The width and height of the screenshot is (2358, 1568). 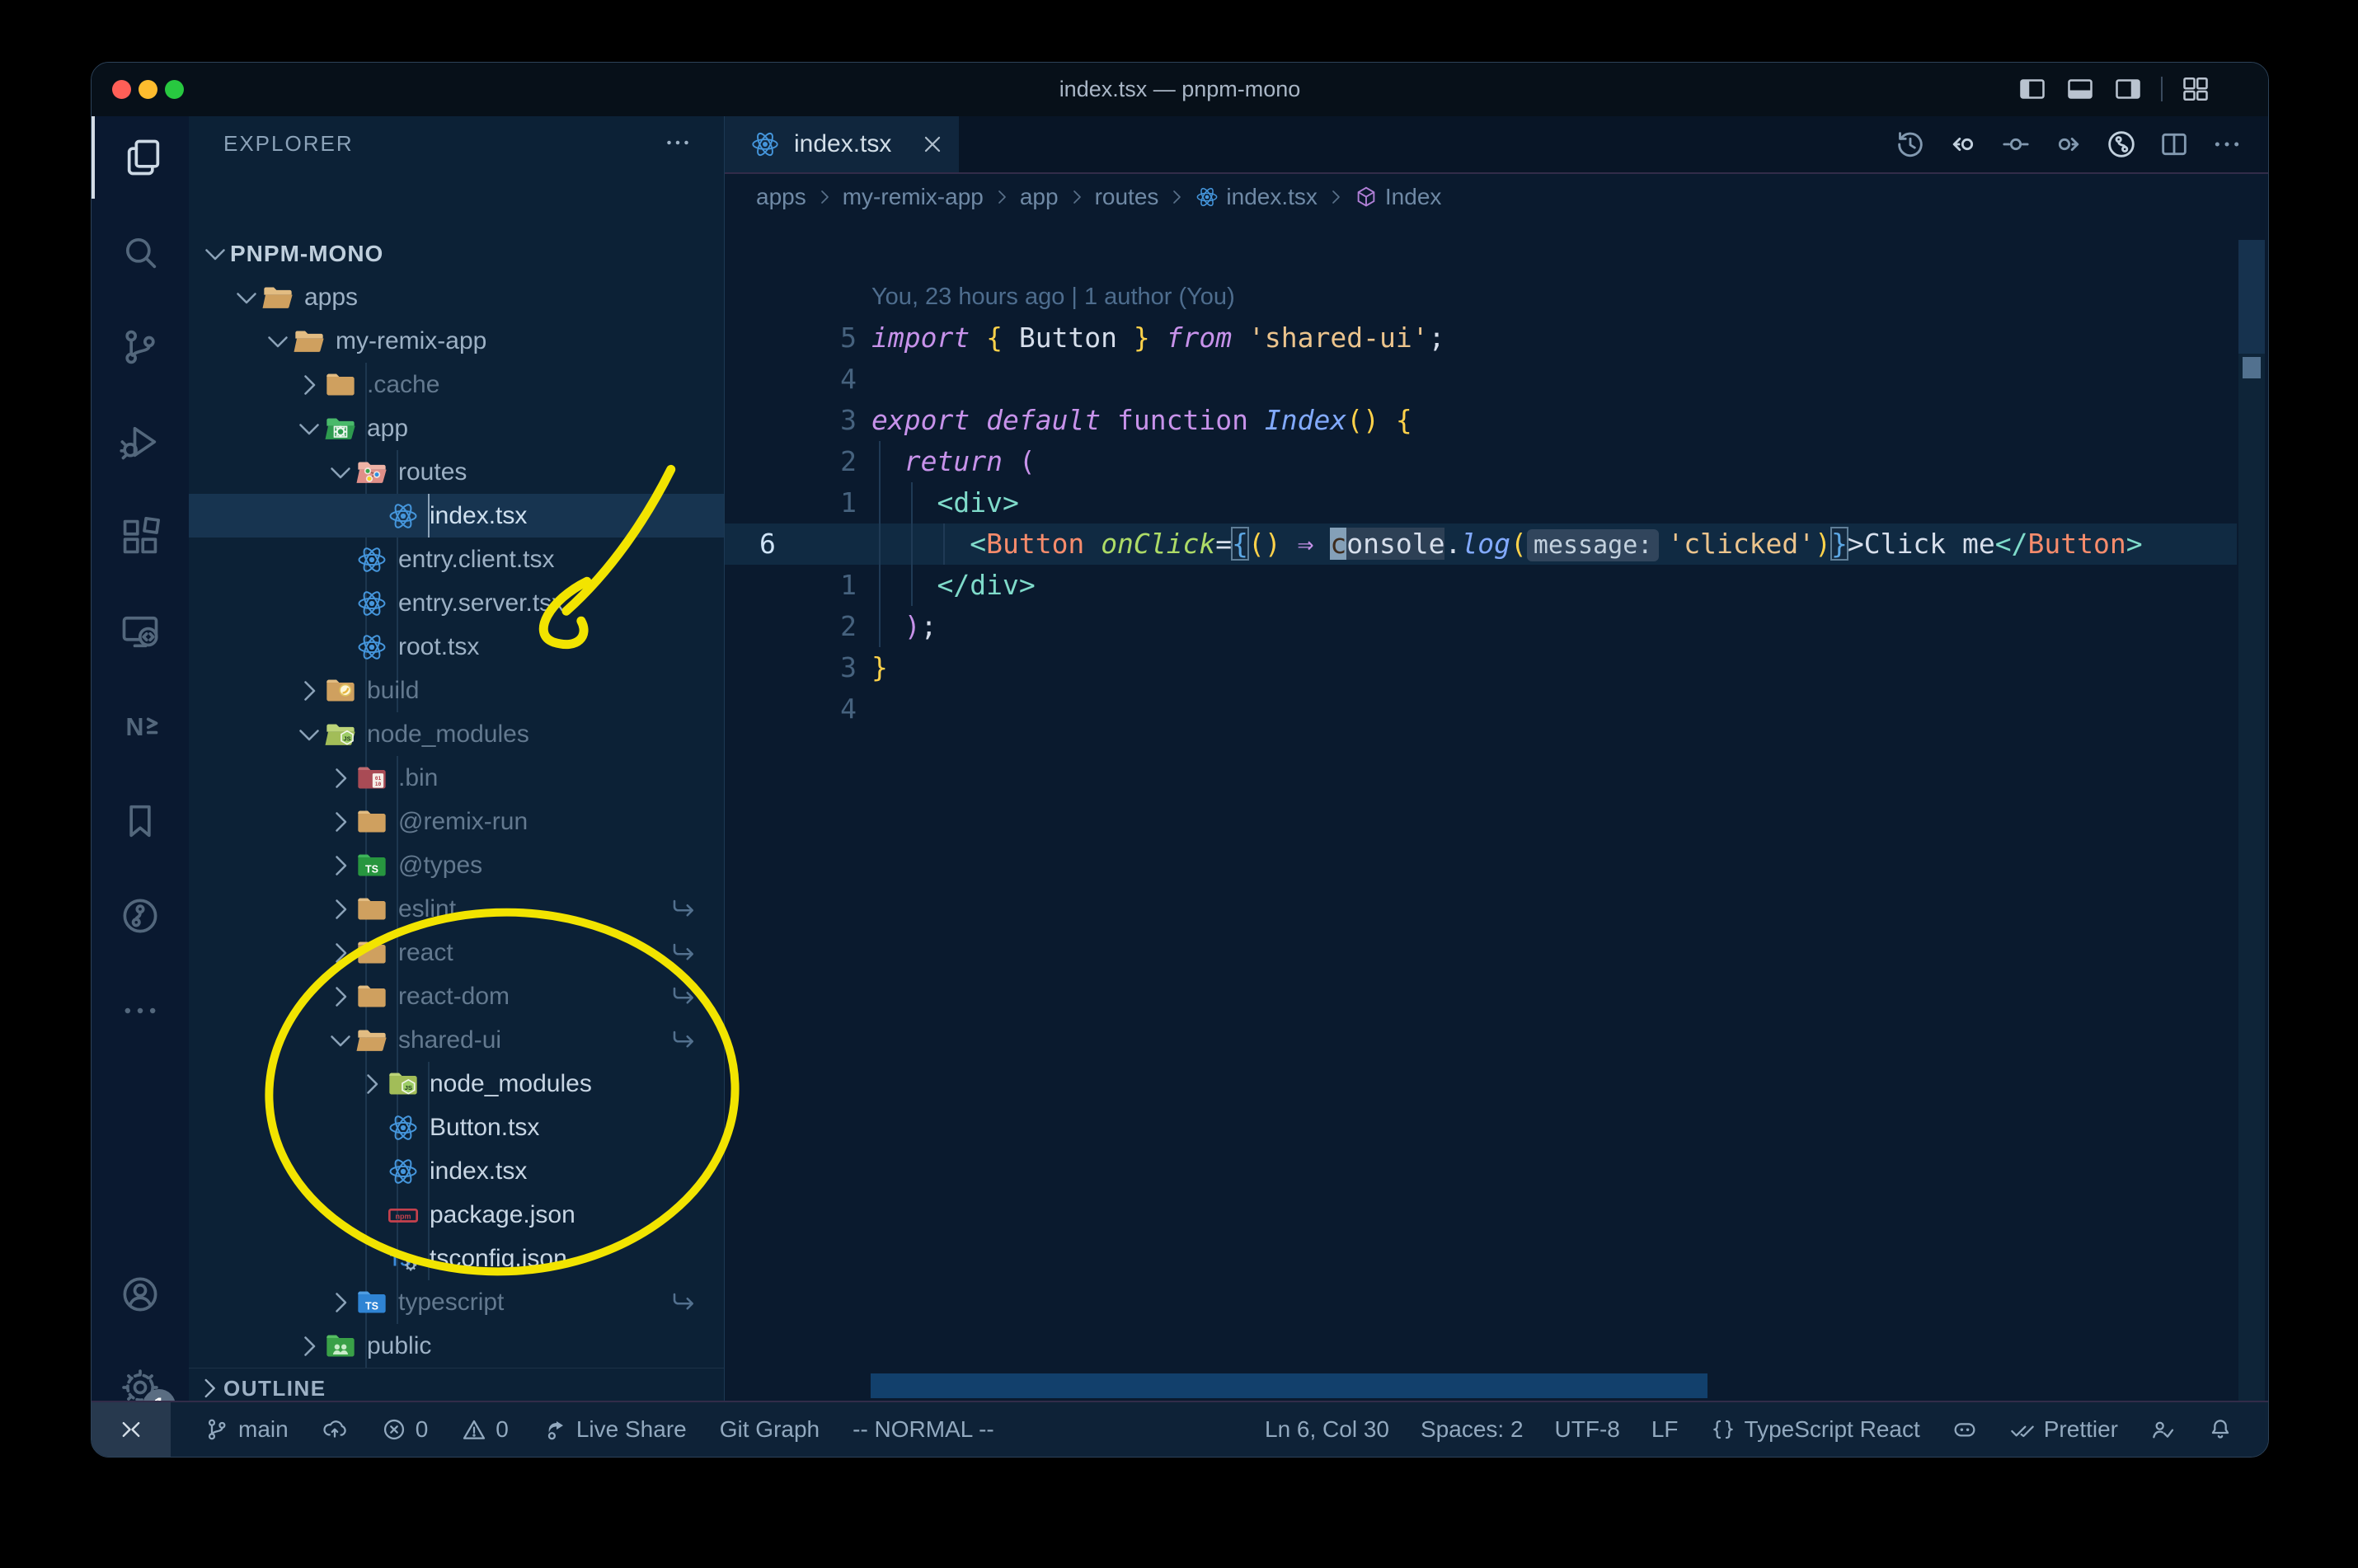 What do you see at coordinates (1964, 144) in the screenshot?
I see `prev-change-icon` at bounding box center [1964, 144].